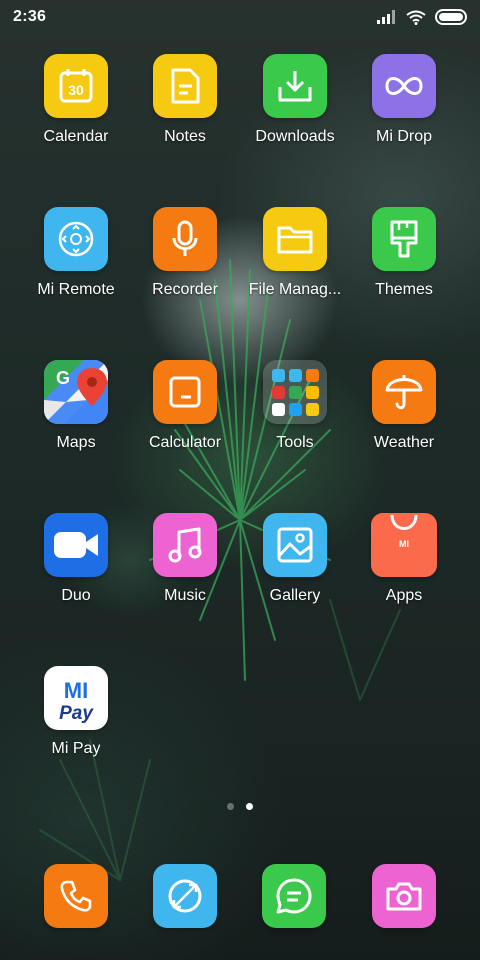 The height and width of the screenshot is (960, 480). I want to click on status-bar: 2:36, so click(240, 17).